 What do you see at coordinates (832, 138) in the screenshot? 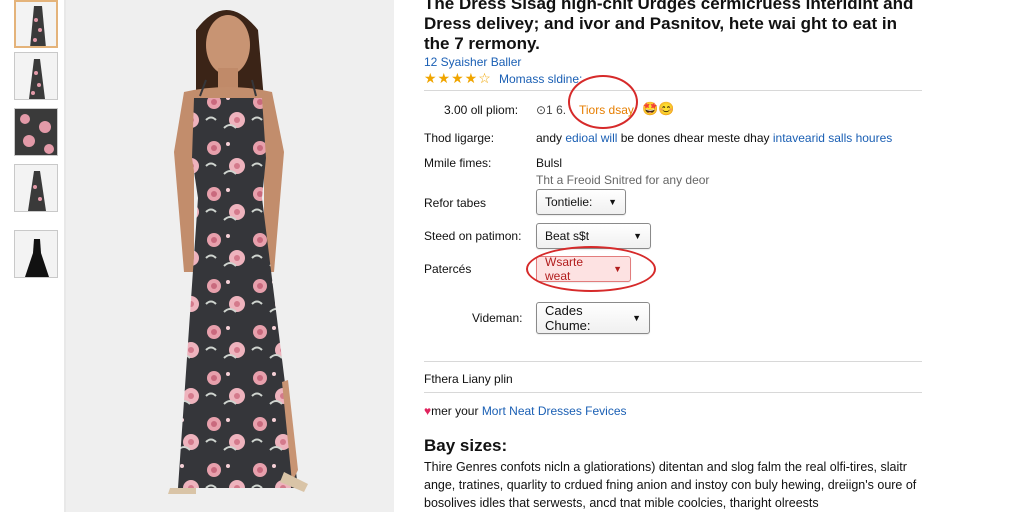
I see `delivery-times-link: intavearid salls houres` at bounding box center [832, 138].